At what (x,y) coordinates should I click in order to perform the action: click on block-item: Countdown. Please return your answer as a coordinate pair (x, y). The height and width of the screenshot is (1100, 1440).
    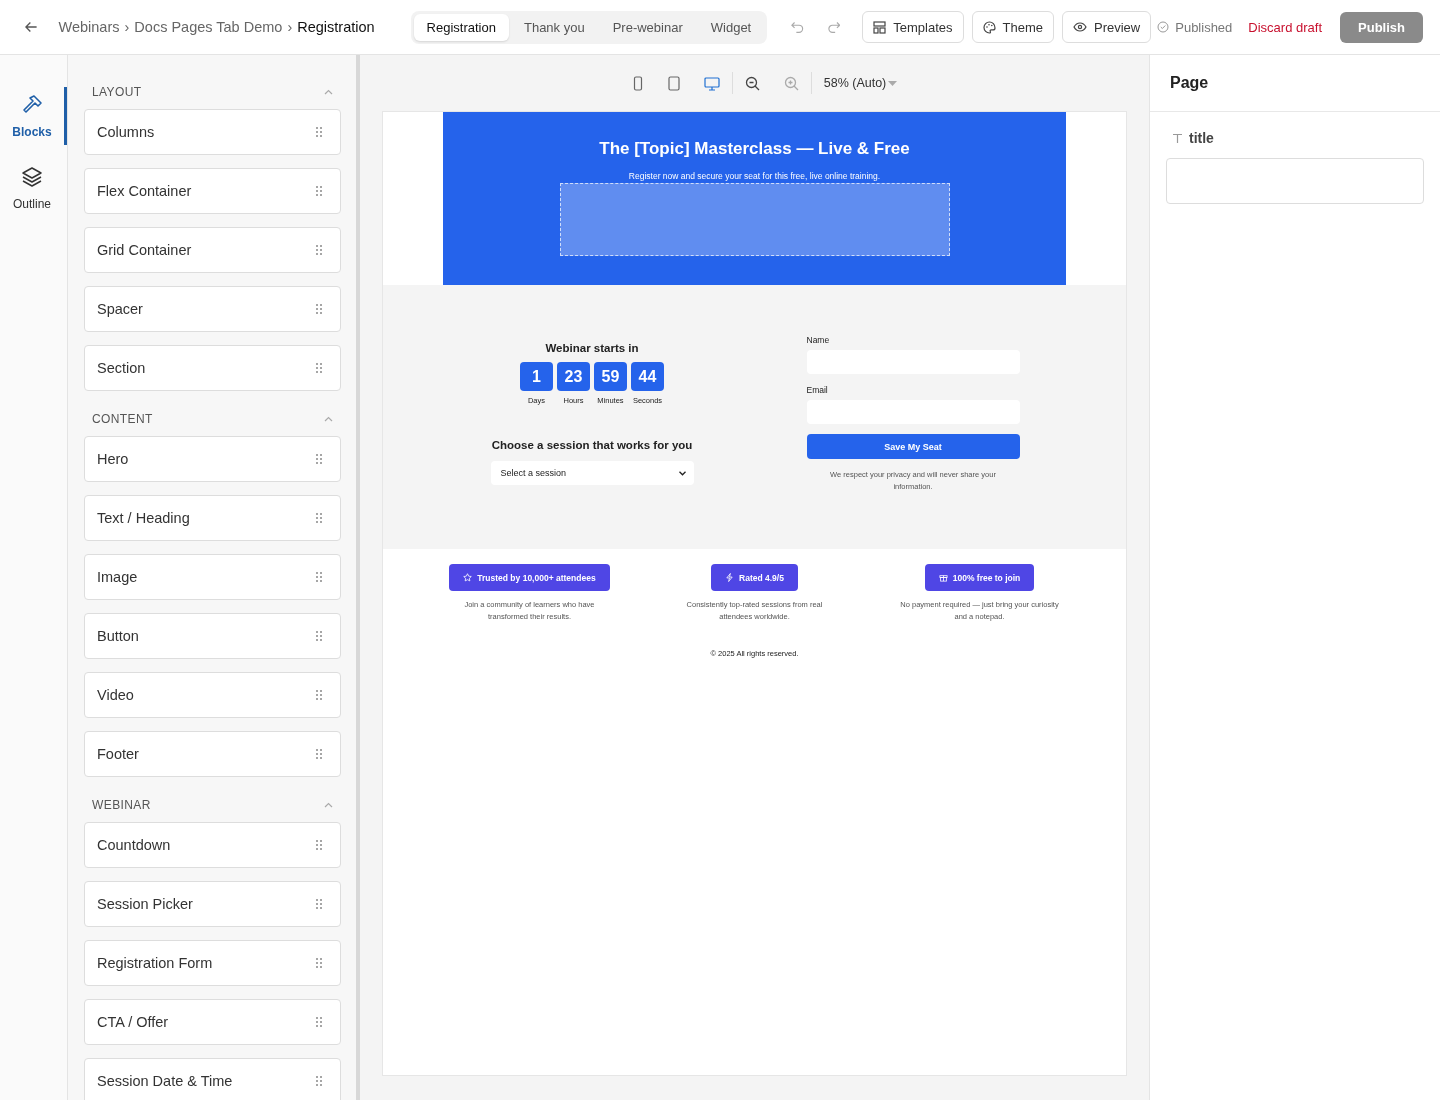
    Looking at the image, I should click on (212, 845).